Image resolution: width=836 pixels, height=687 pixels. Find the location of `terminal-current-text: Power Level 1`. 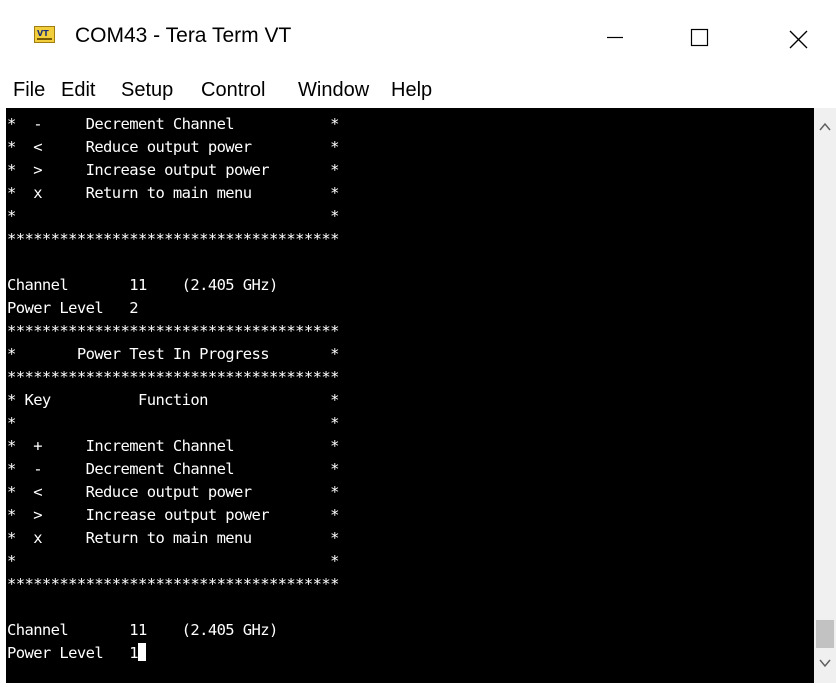

terminal-current-text: Power Level 1 is located at coordinates (73, 653).